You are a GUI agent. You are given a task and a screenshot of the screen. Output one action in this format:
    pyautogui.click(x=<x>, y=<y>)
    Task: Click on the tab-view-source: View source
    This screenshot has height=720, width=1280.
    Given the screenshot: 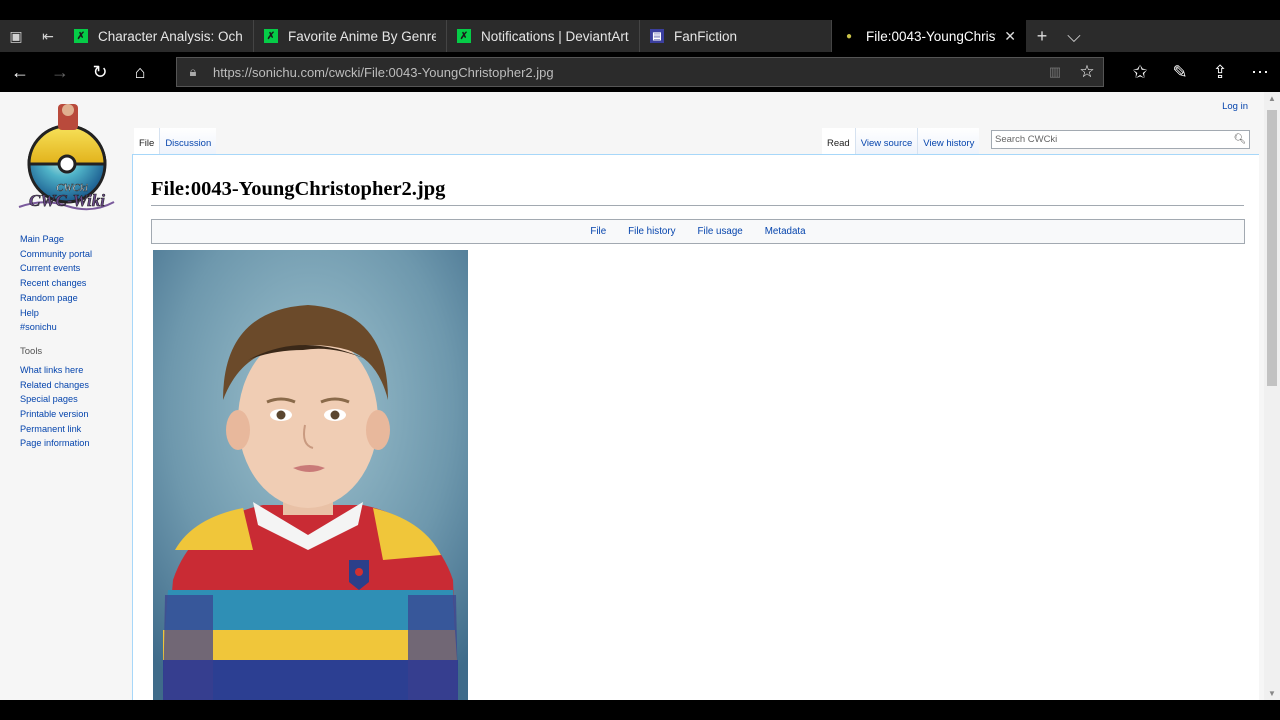 What is the action you would take?
    pyautogui.click(x=886, y=141)
    